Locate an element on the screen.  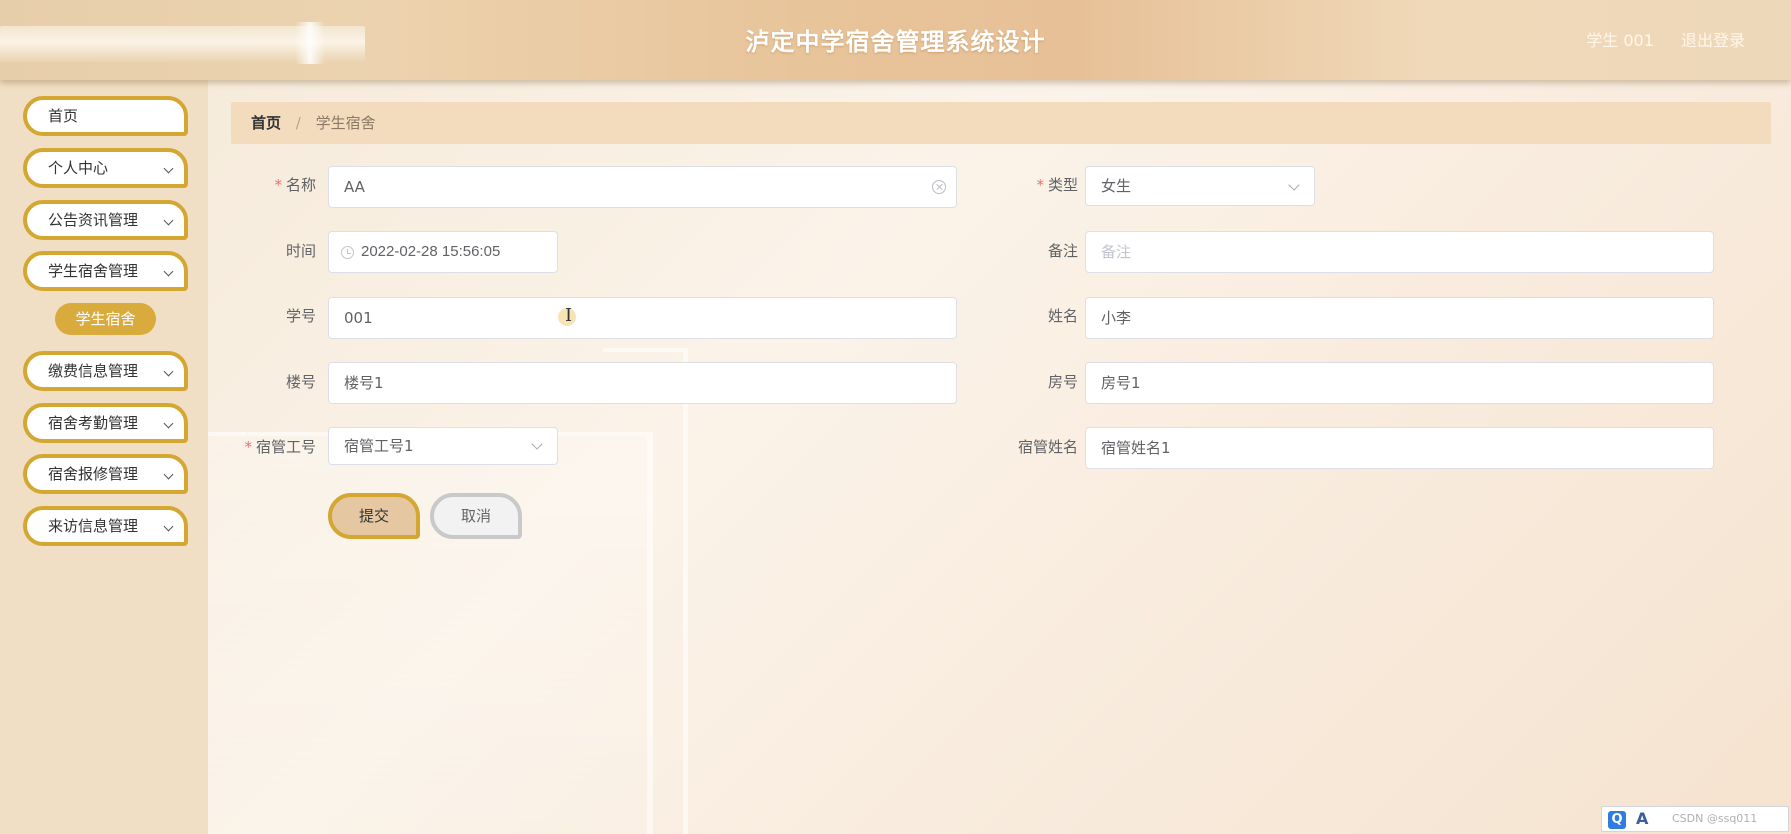
remark-label: 备注 is located at coordinates (1062, 251).